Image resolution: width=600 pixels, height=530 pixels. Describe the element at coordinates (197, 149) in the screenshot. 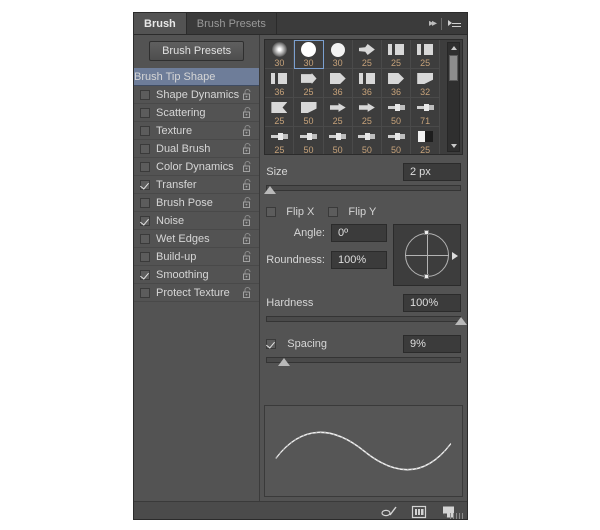

I see `option-dual-brush: Dual Brush` at that location.